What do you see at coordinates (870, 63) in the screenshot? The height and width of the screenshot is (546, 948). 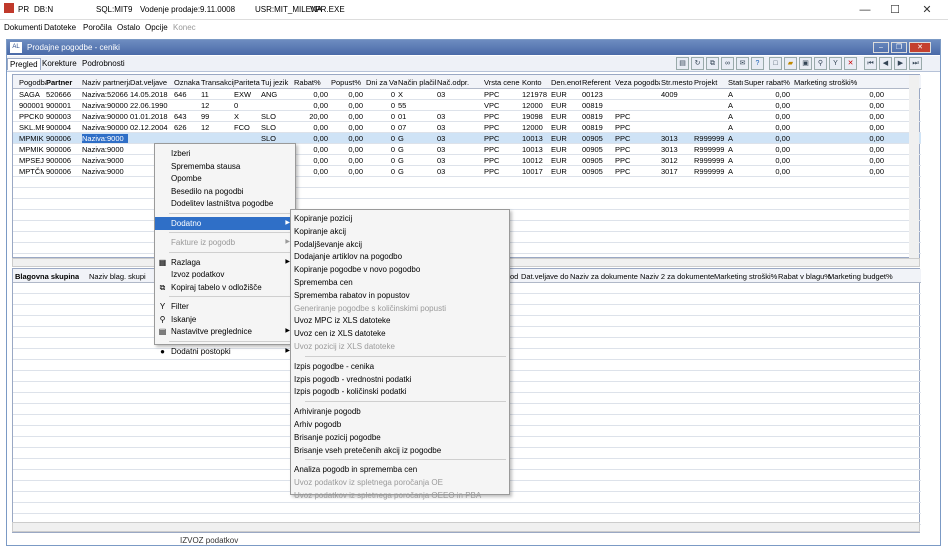 I see `first-icon: ⏮` at bounding box center [870, 63].